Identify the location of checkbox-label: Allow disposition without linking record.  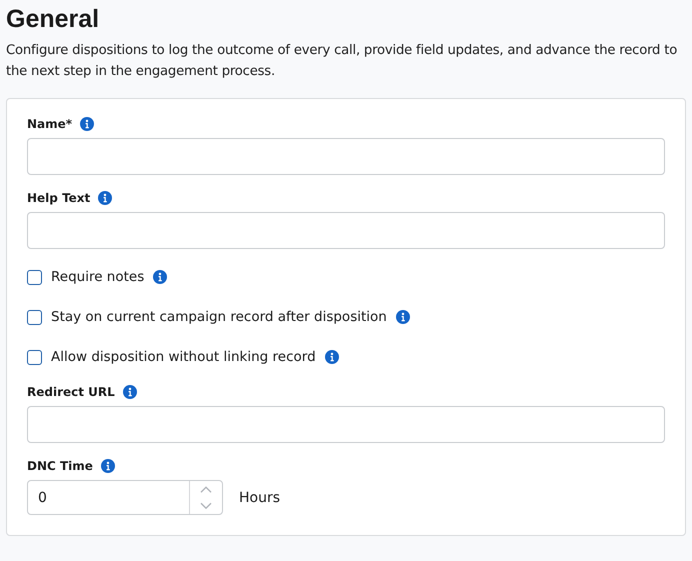
(183, 357).